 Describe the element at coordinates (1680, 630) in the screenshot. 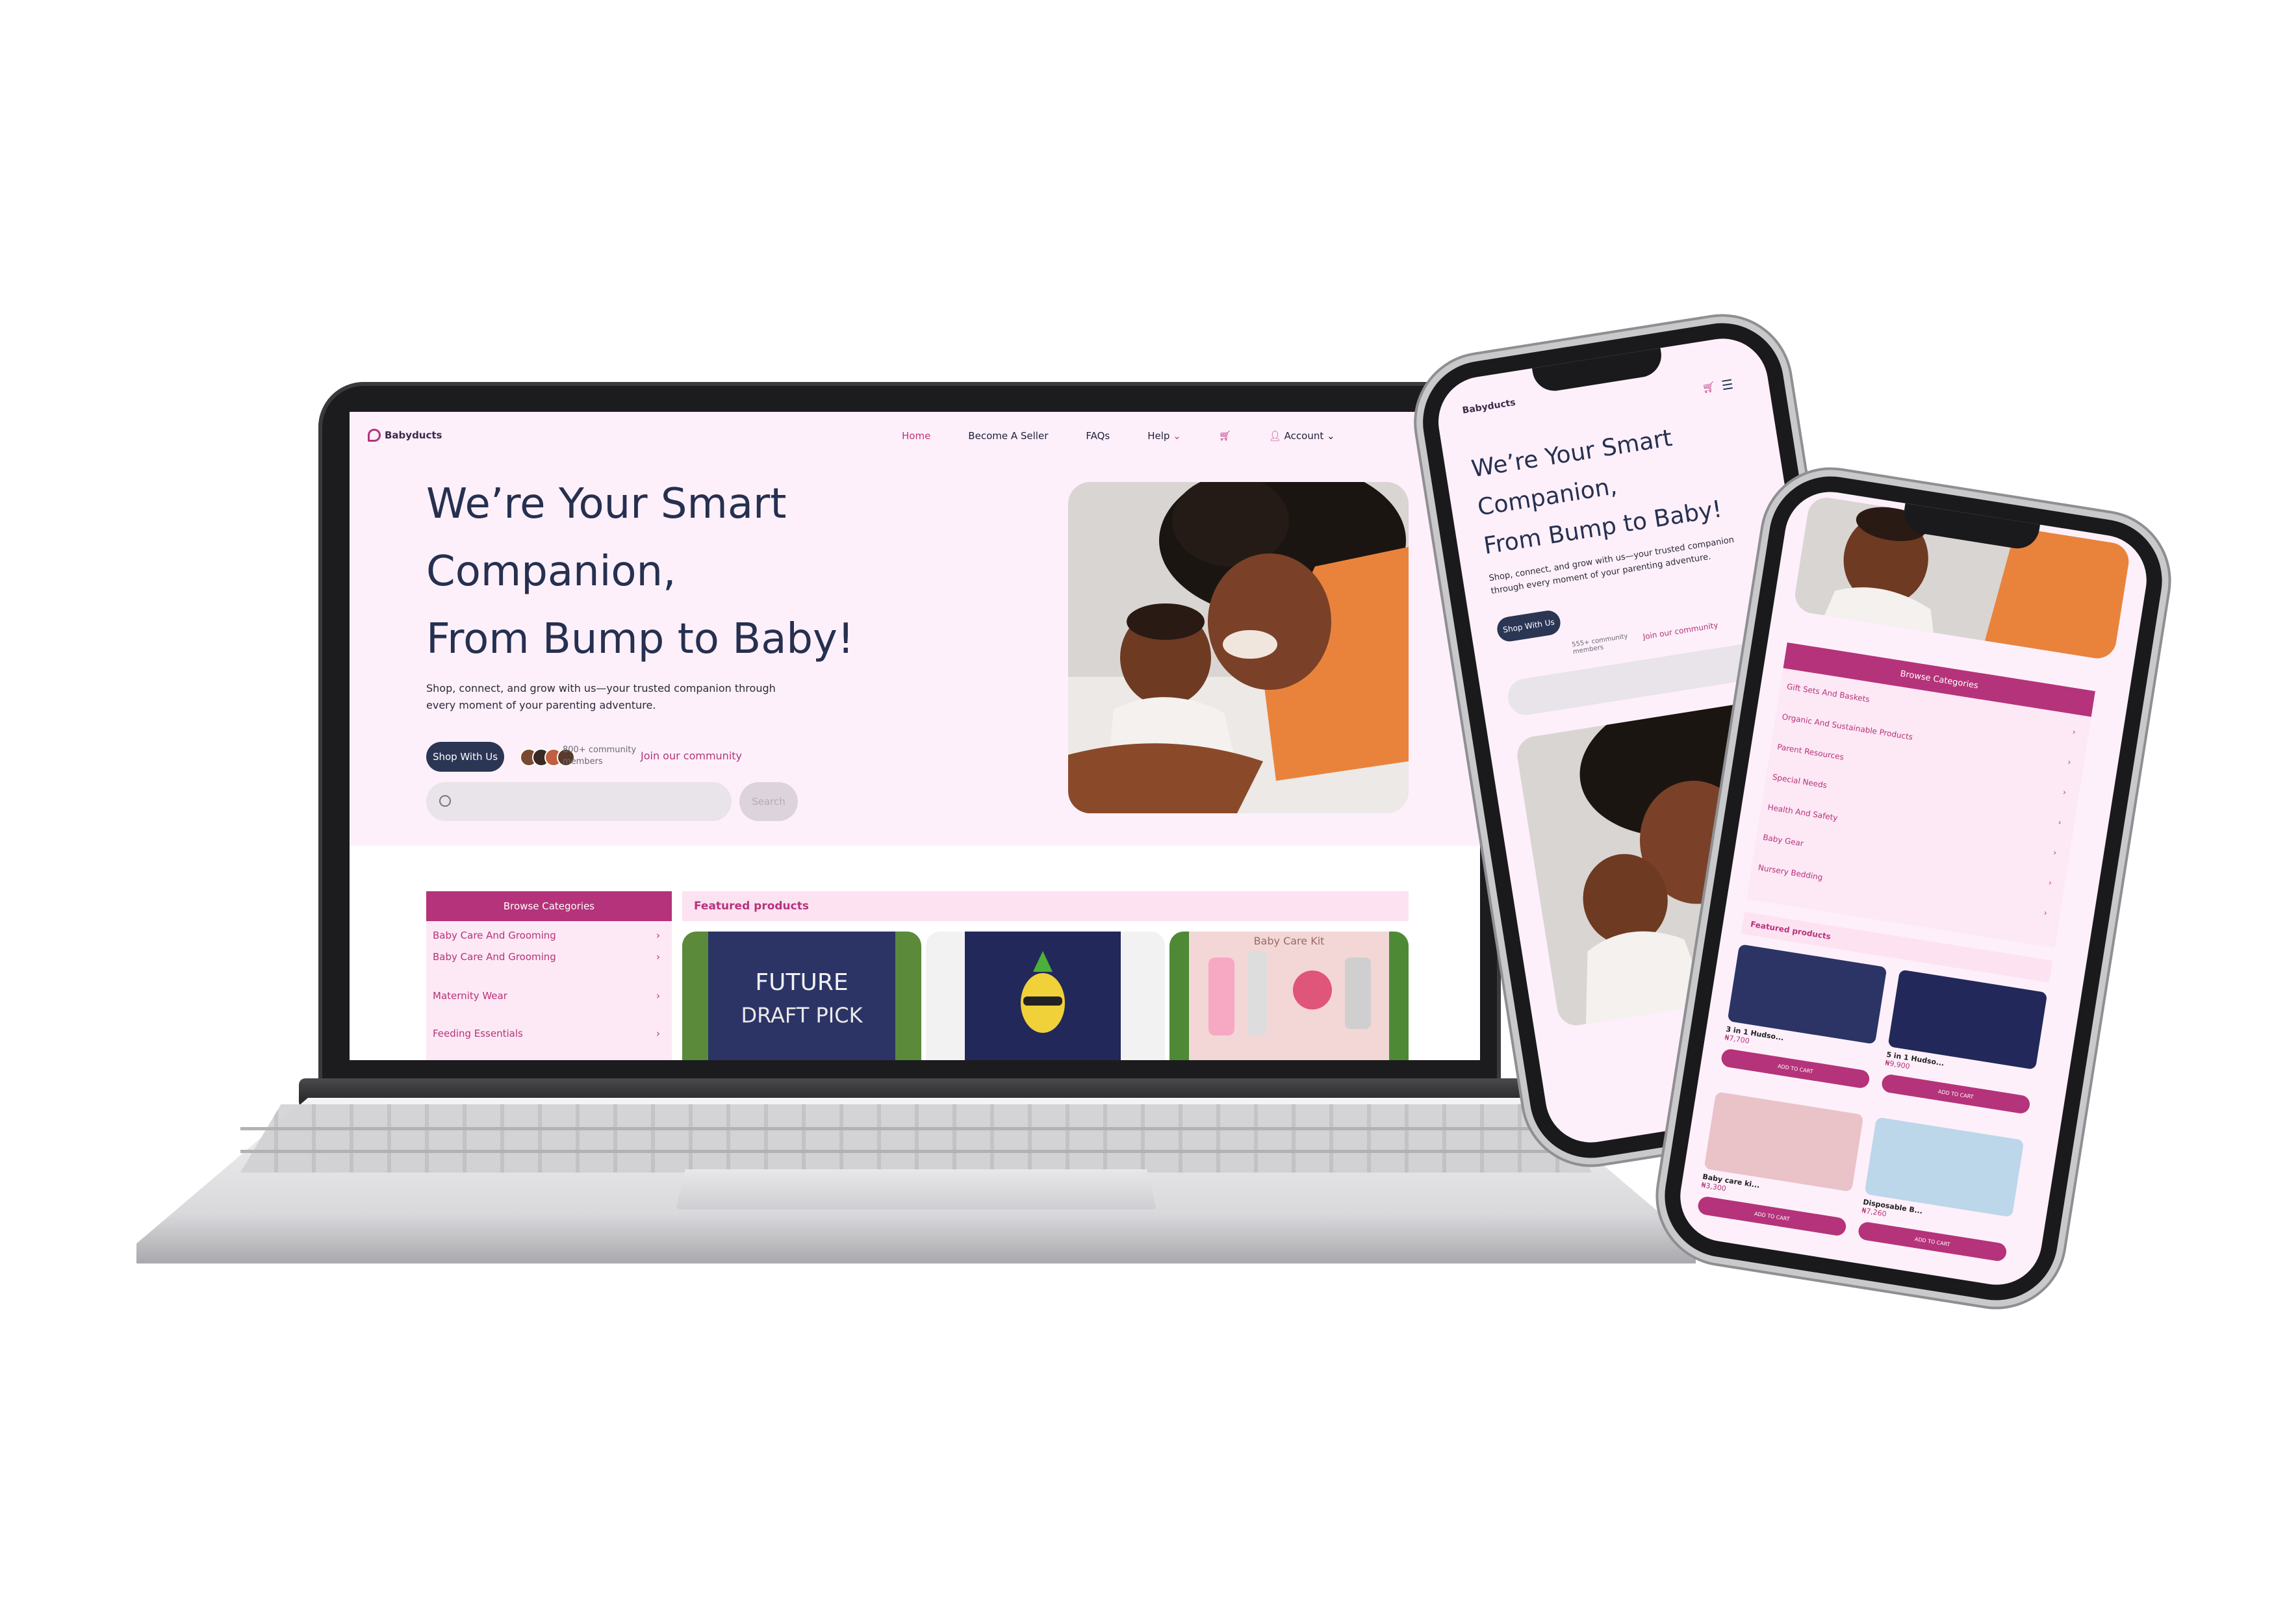

I see `phone-join-link: Join our community` at that location.